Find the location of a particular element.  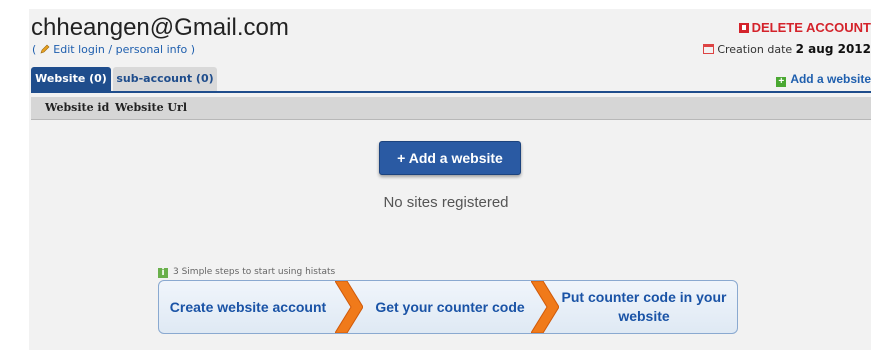

plus-icon: + is located at coordinates (781, 82).